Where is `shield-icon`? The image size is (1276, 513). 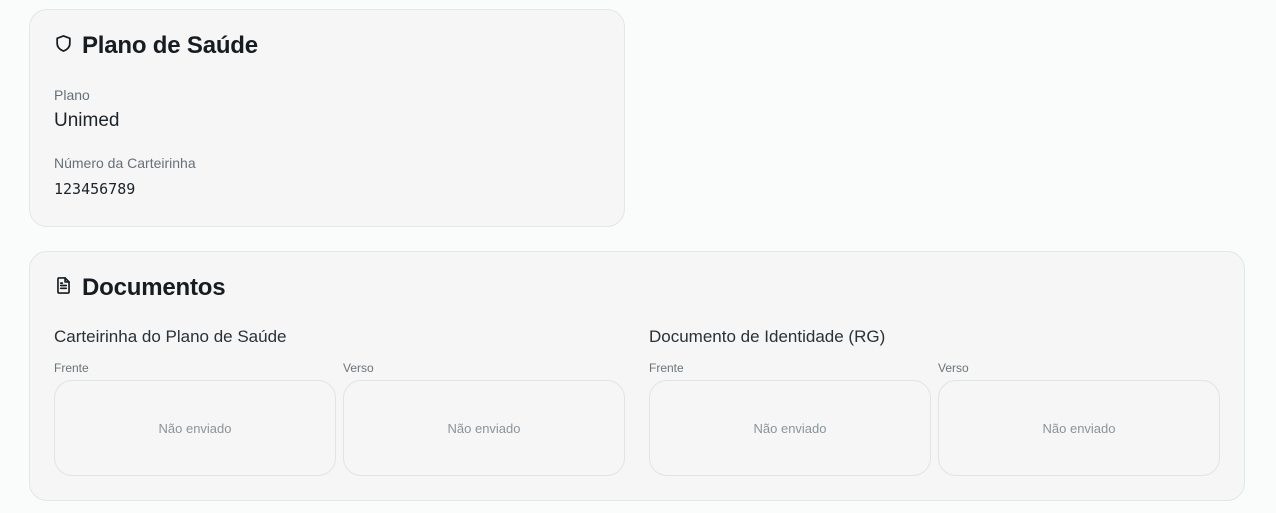
shield-icon is located at coordinates (63, 46).